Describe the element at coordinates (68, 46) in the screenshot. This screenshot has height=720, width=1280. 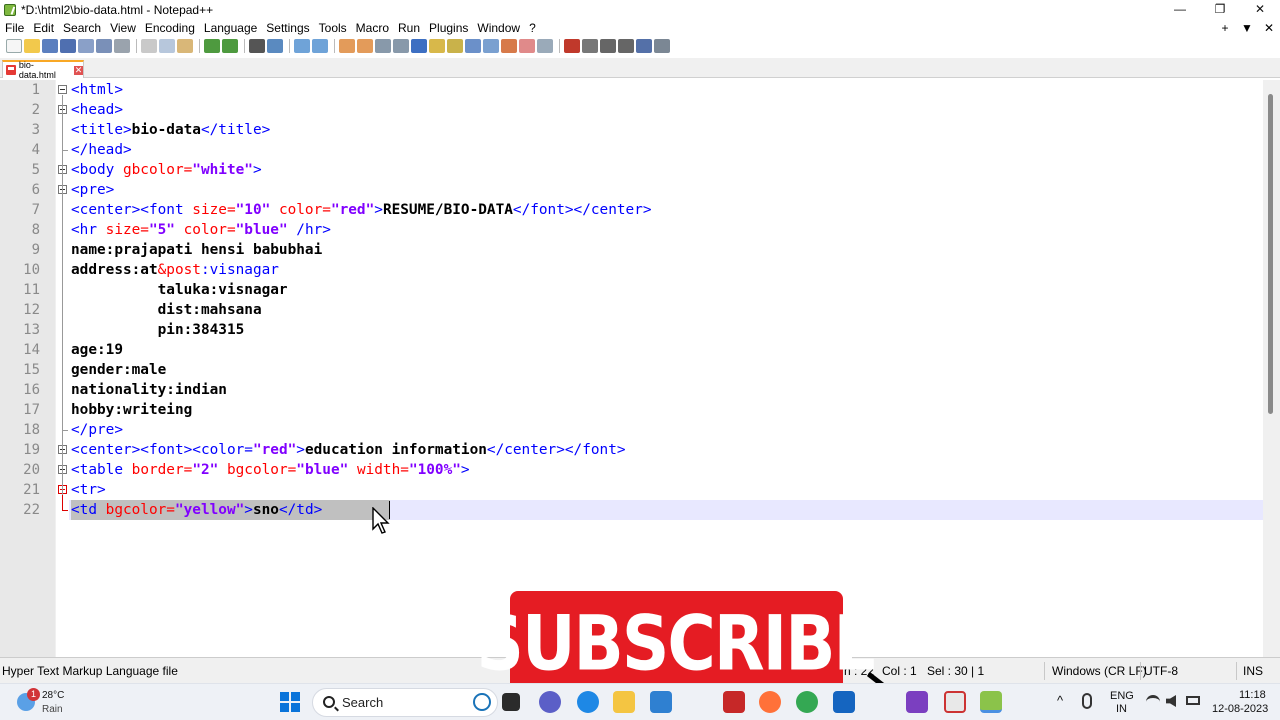
I see `save-all-icon` at that location.